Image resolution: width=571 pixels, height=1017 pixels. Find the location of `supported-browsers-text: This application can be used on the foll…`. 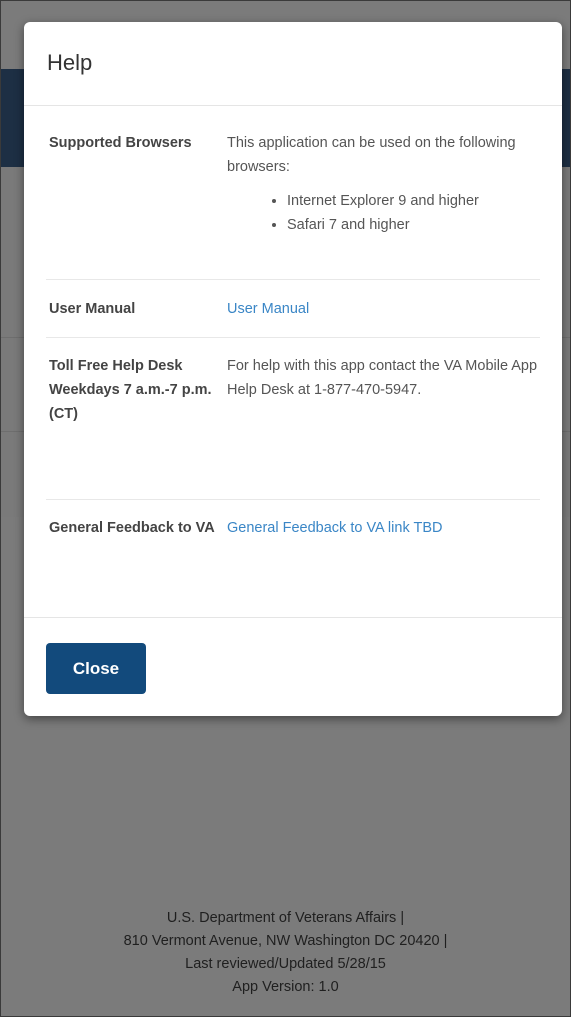

supported-browsers-text: This application can be used on the foll… is located at coordinates (371, 155).